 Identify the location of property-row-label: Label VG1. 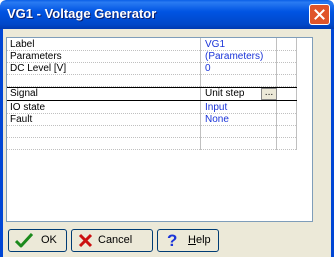
(152, 45).